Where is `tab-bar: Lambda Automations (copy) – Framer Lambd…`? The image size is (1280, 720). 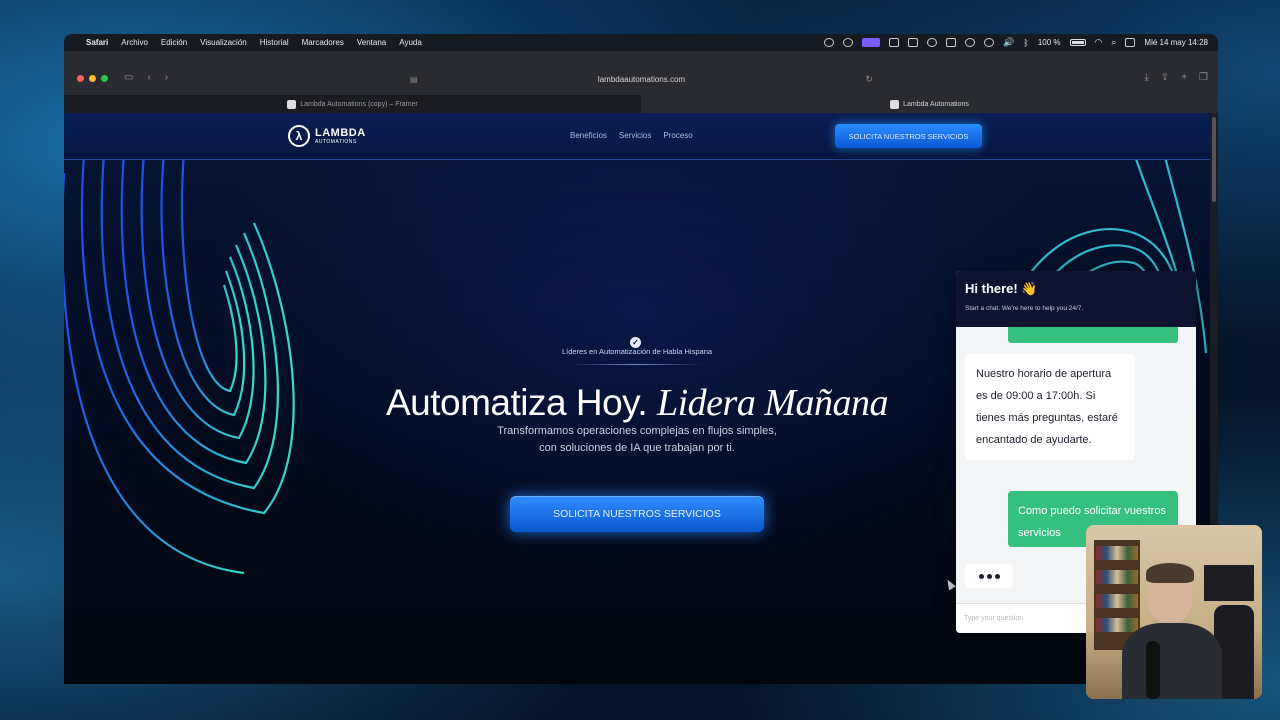
tab-bar: Lambda Automations (copy) – Framer Lambd… is located at coordinates (641, 104).